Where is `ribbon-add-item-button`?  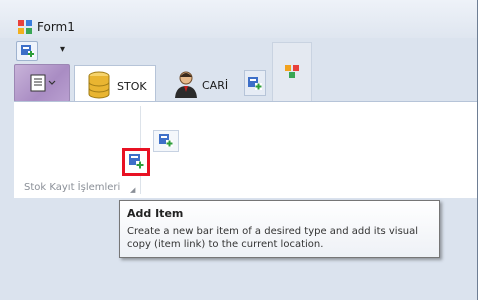 ribbon-add-item-button is located at coordinates (166, 141).